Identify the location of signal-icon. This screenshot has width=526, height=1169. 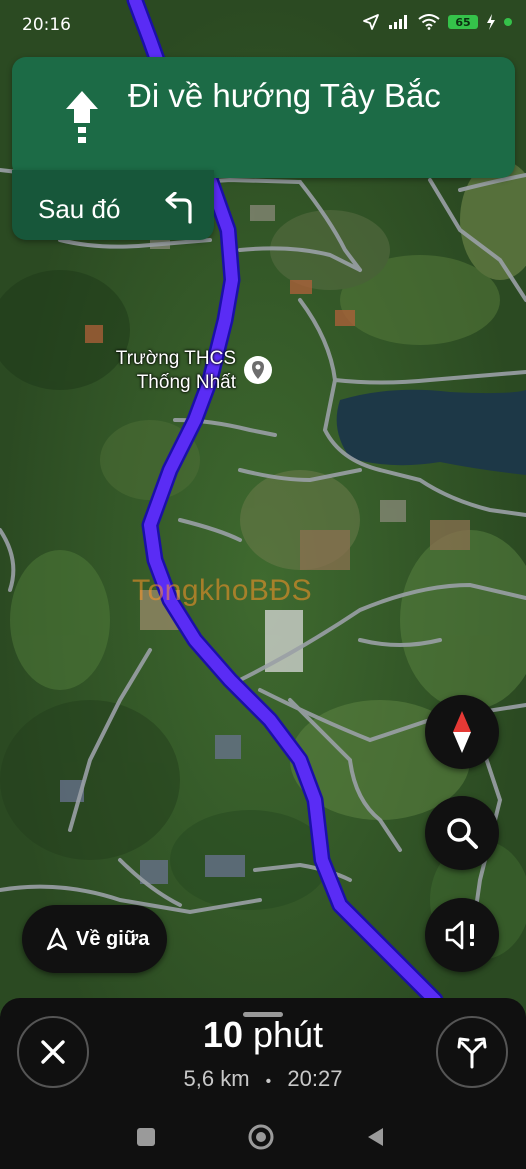
(398, 22).